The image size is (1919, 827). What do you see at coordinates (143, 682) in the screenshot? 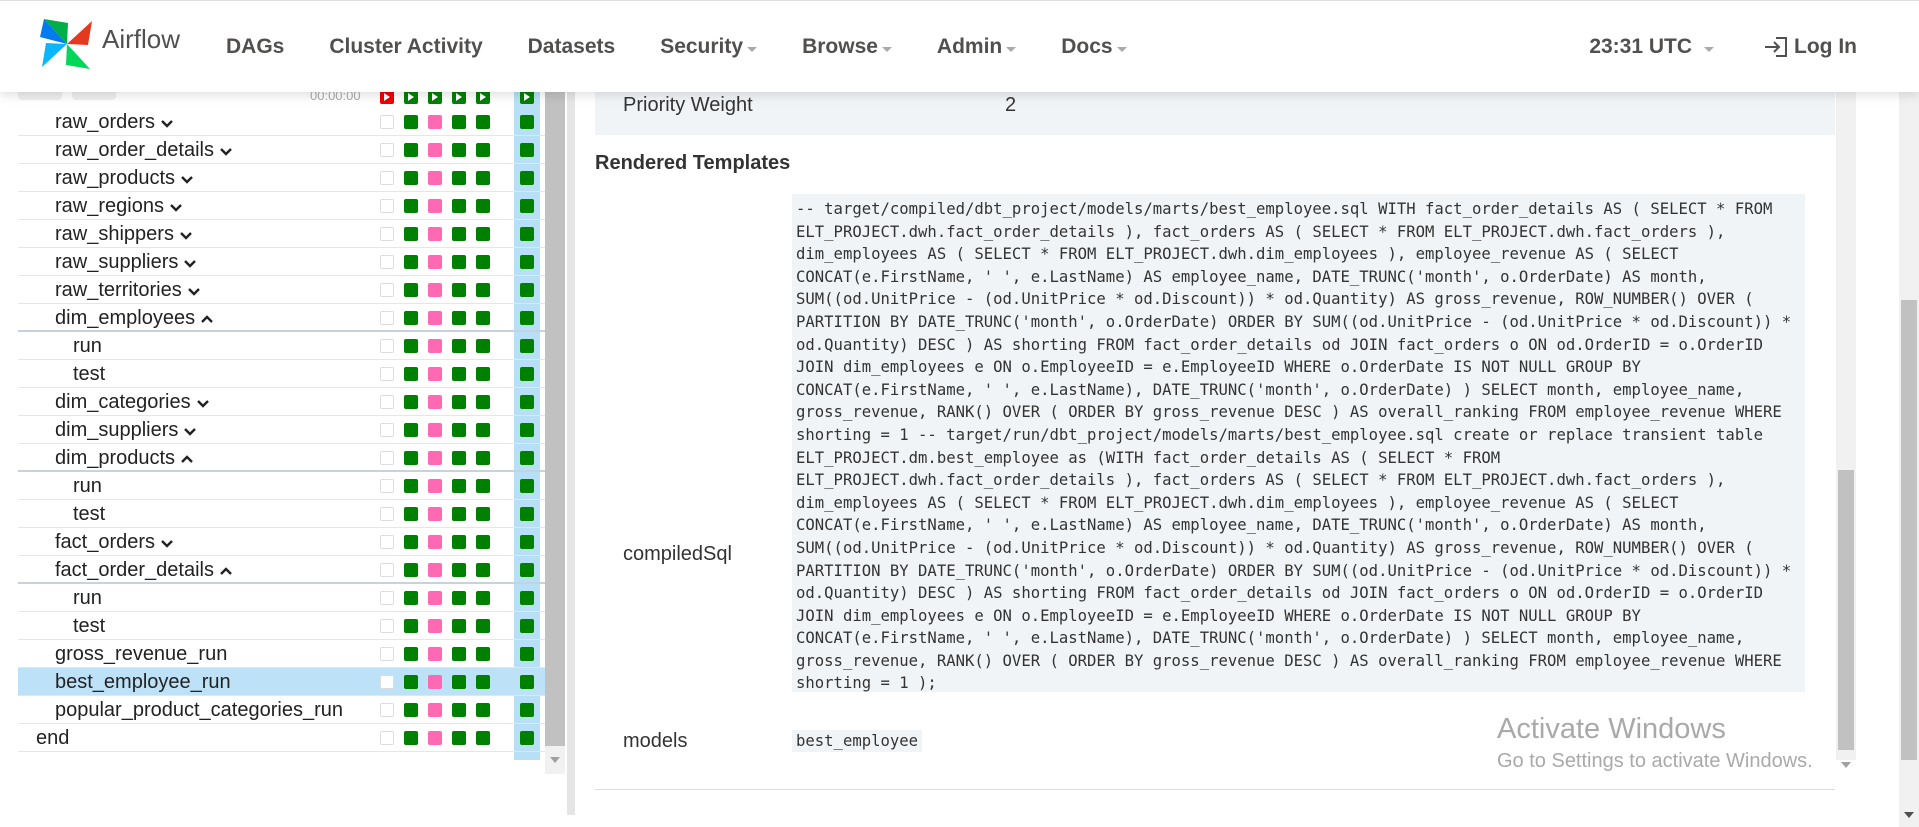
I see `task-label: best_employee_run` at bounding box center [143, 682].